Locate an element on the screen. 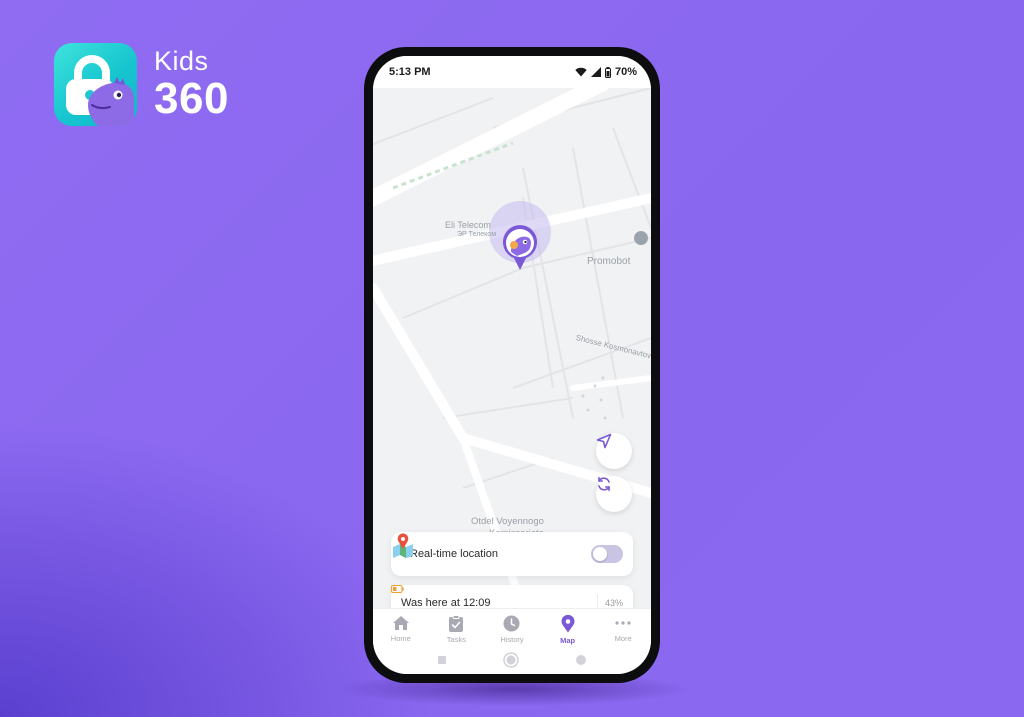  child-location-marker is located at coordinates (520, 248).